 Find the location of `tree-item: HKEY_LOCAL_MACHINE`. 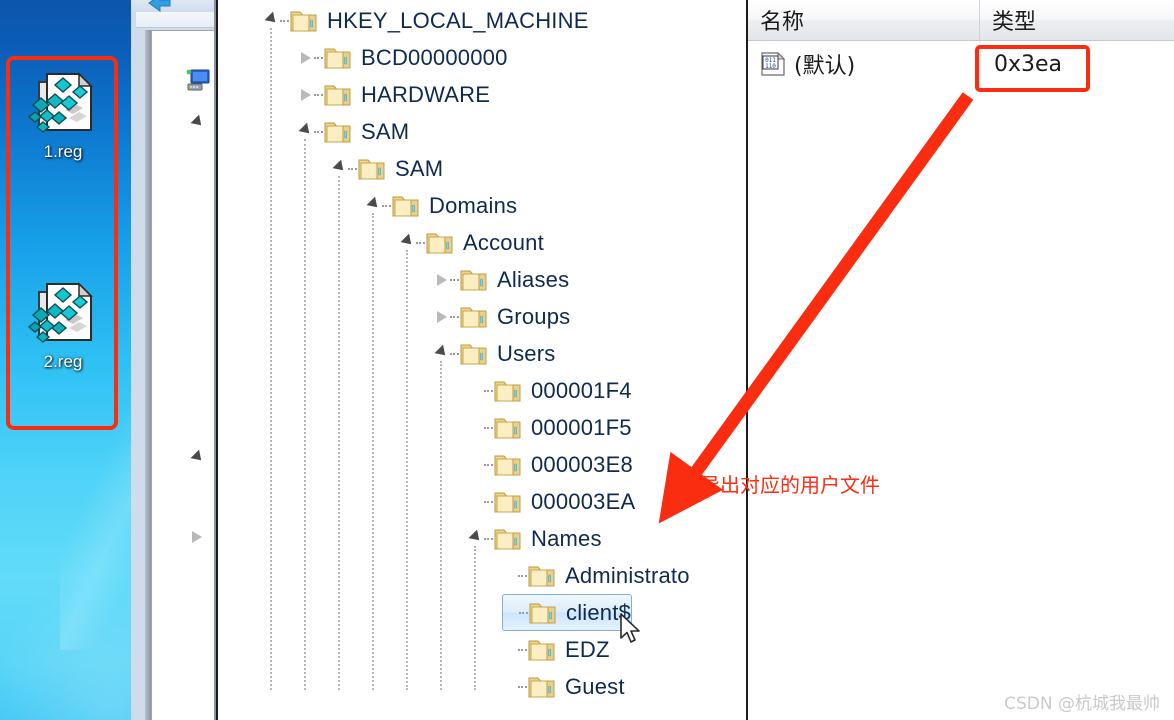

tree-item: HKEY_LOCAL_MACHINE is located at coordinates (426, 20).